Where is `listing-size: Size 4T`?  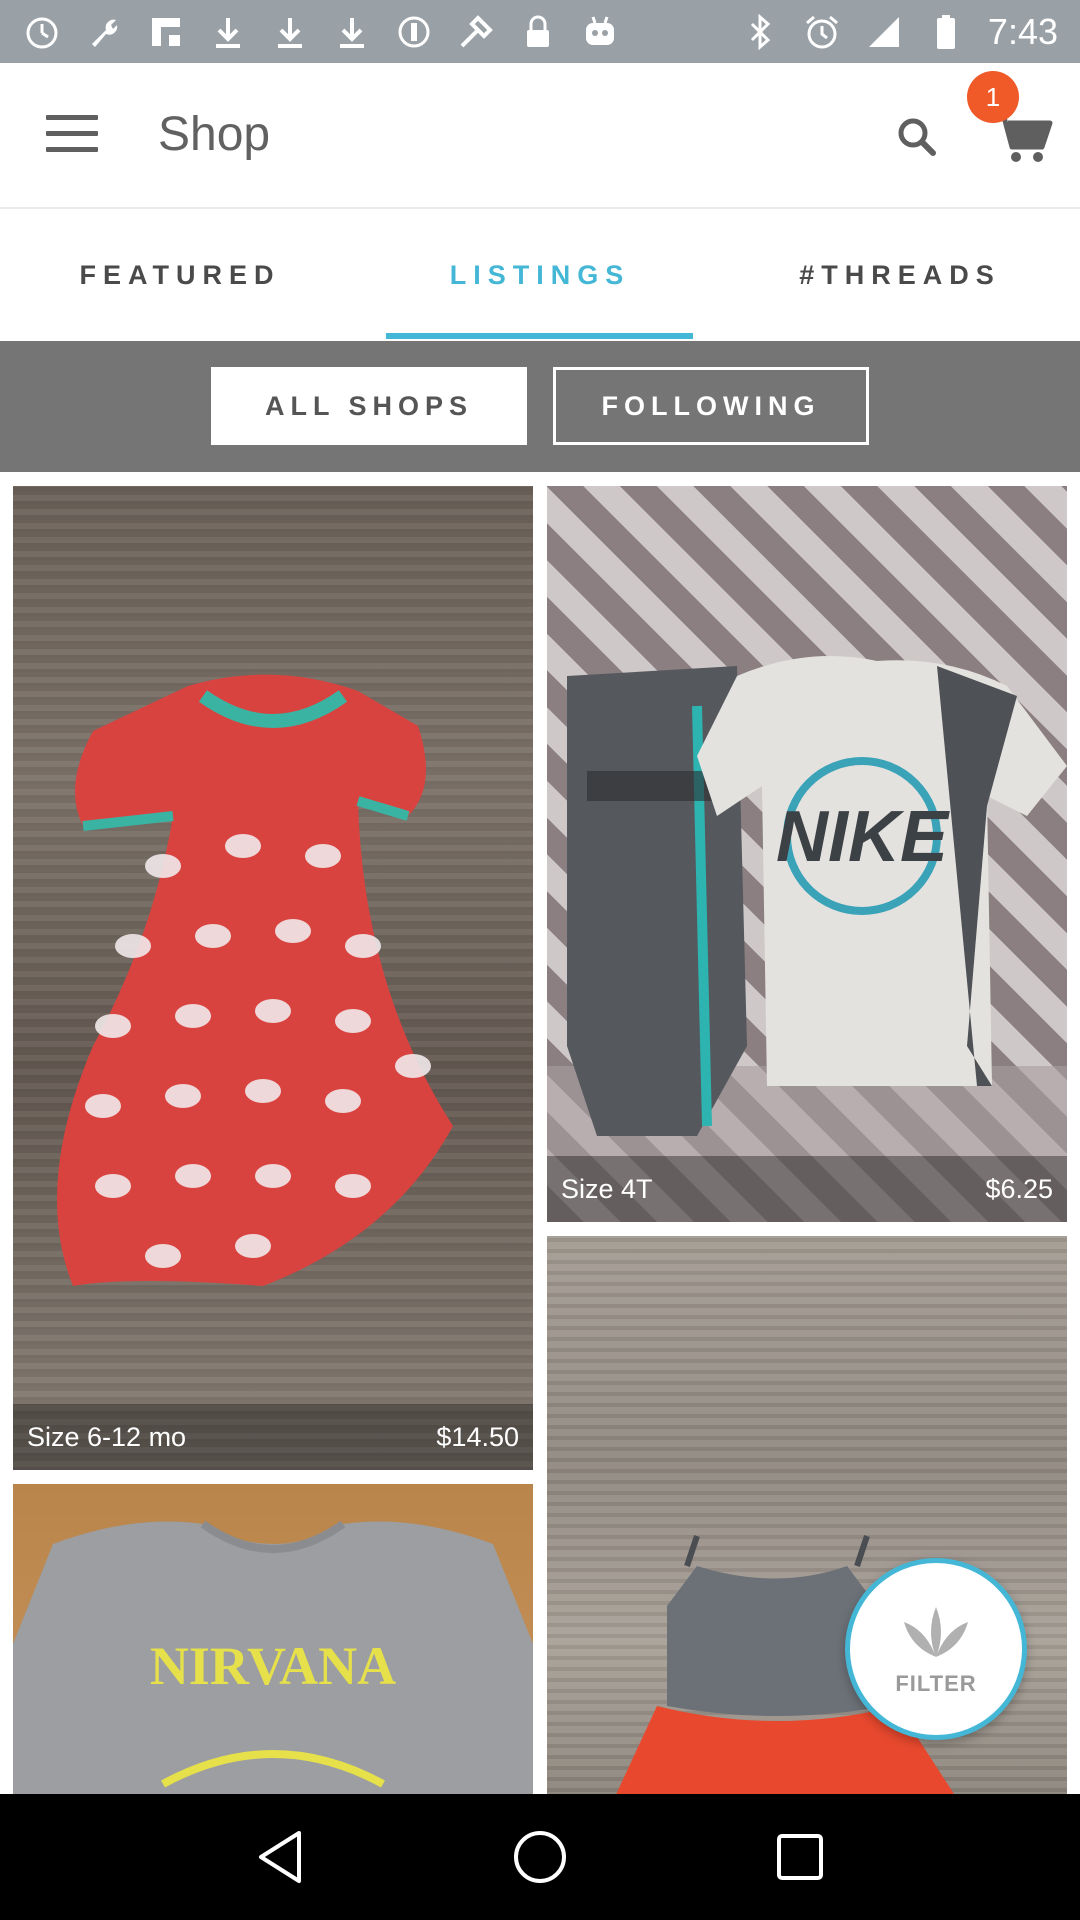 listing-size: Size 4T is located at coordinates (607, 1188).